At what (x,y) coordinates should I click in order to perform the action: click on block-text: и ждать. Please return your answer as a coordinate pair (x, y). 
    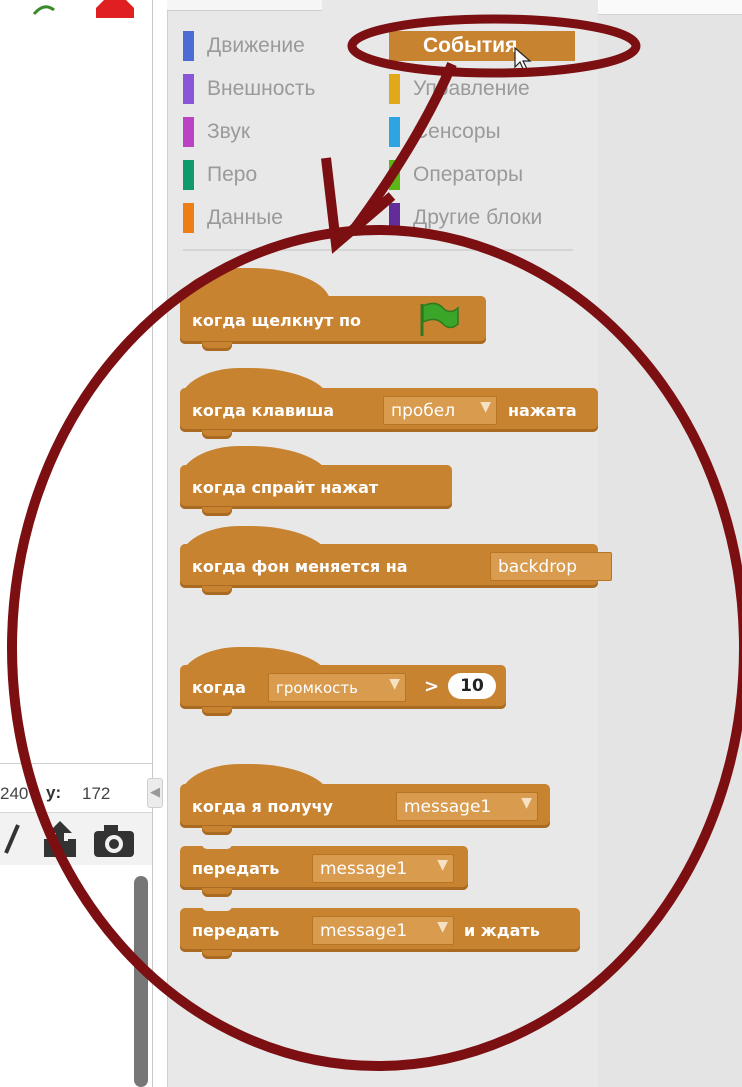
    Looking at the image, I should click on (502, 930).